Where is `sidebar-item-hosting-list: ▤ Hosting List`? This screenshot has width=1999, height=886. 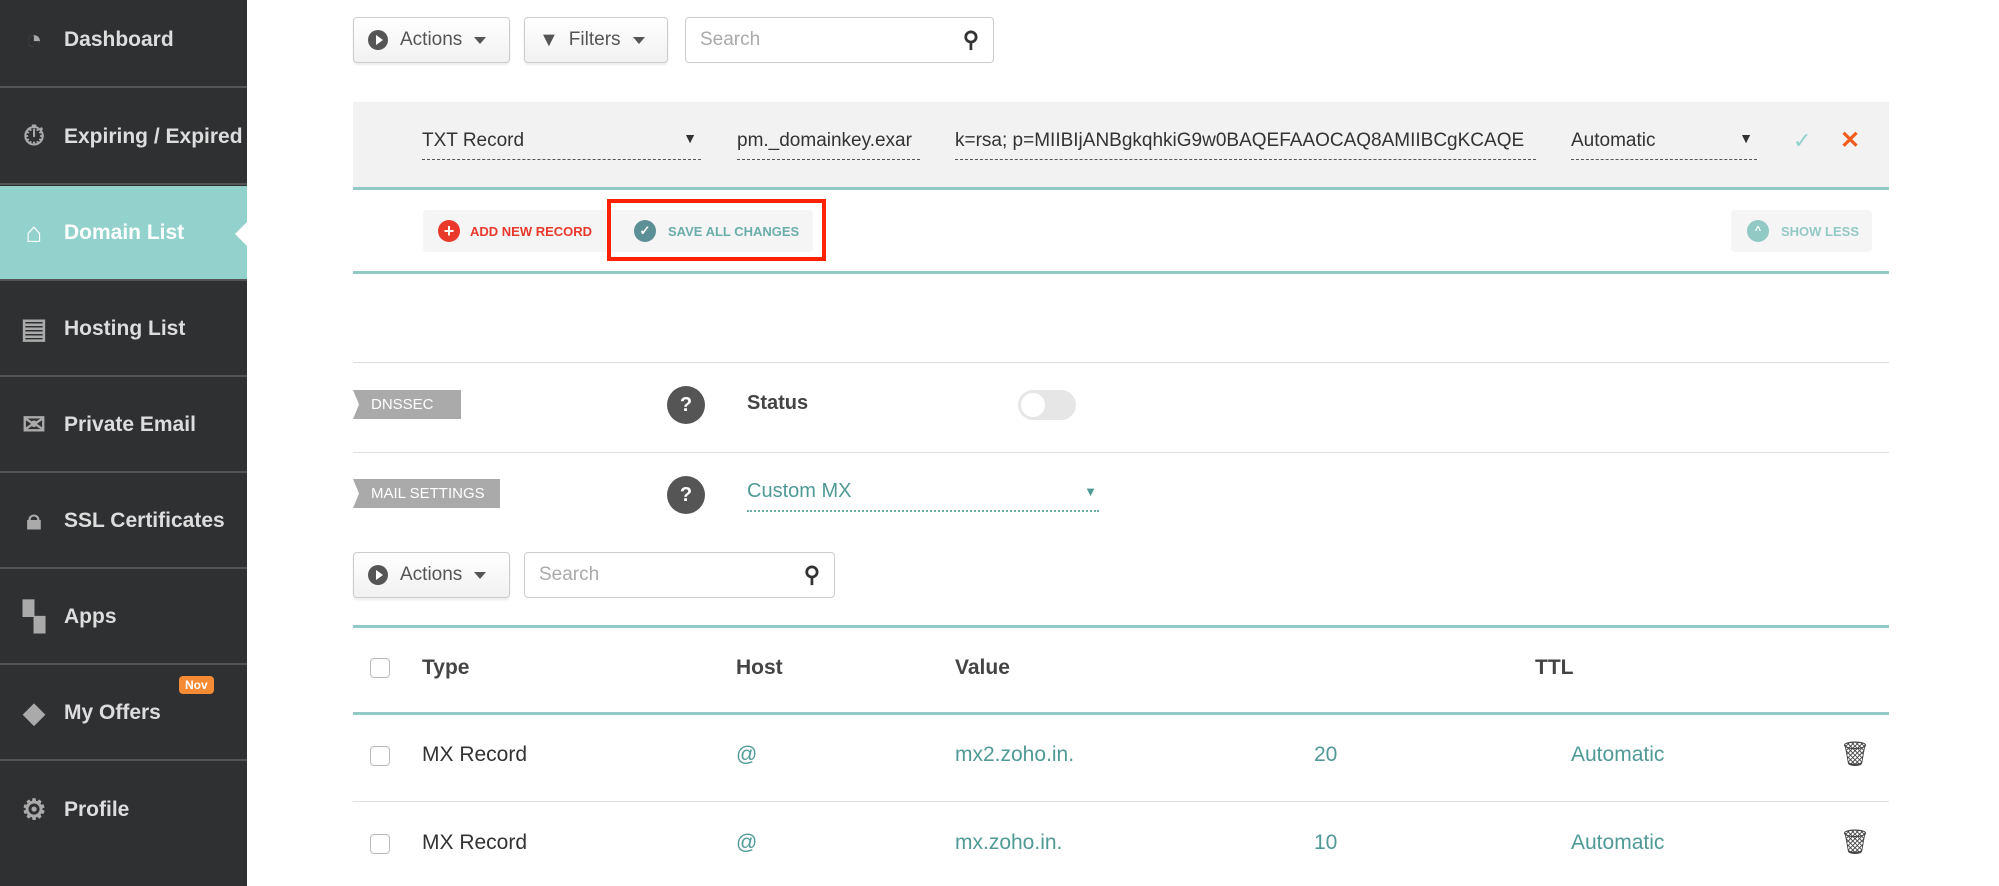
sidebar-item-hosting-list: ▤ Hosting List is located at coordinates (123, 329).